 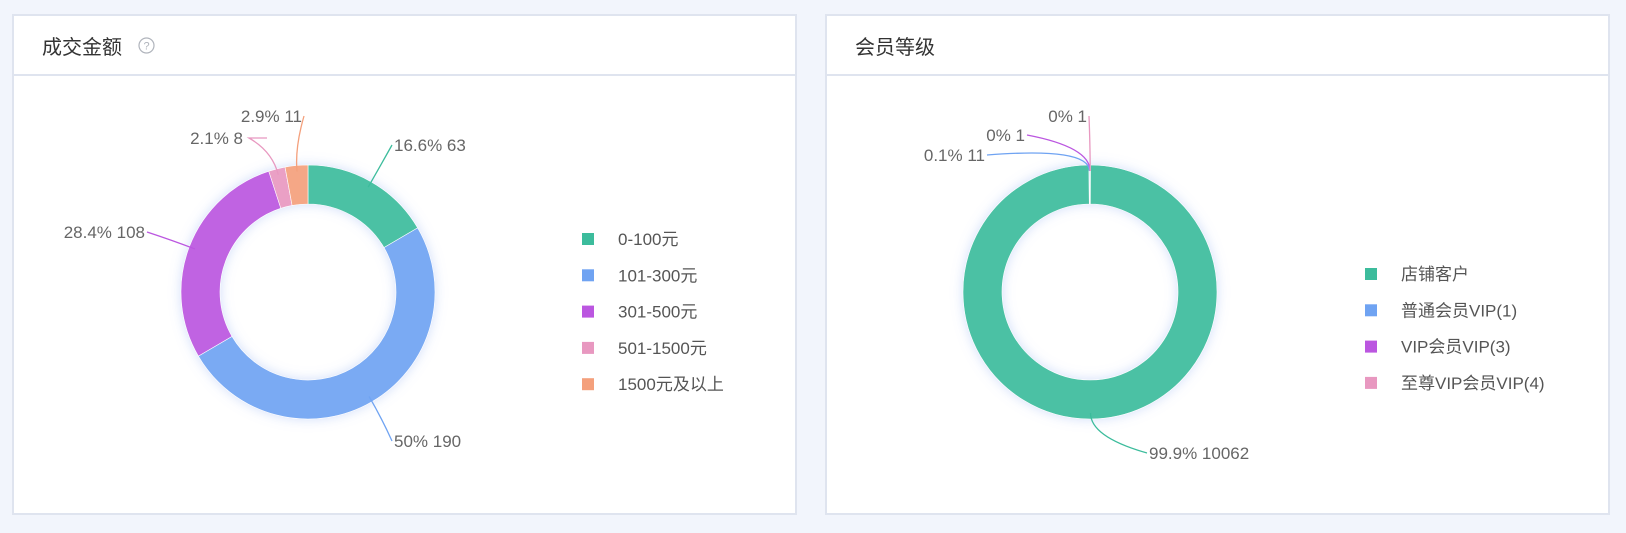 What do you see at coordinates (82, 47) in the screenshot?
I see `panel-title: 成交金额` at bounding box center [82, 47].